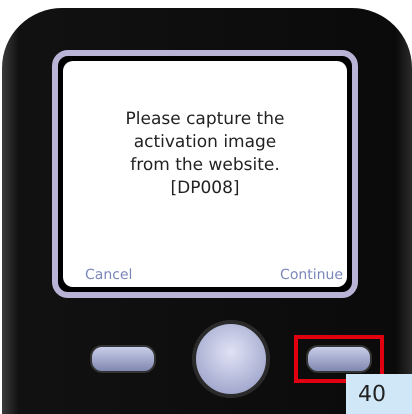 Image resolution: width=412 pixels, height=414 pixels. What do you see at coordinates (205, 188) in the screenshot?
I see `message-line: [DP008]` at bounding box center [205, 188].